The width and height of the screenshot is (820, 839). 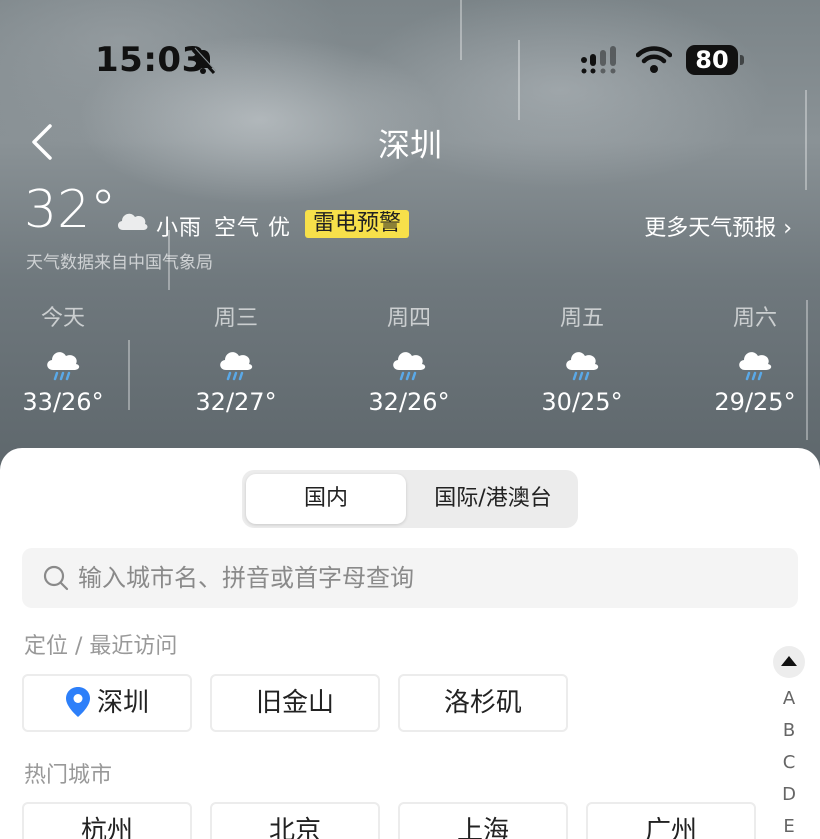 I want to click on search-box, so click(x=410, y=578).